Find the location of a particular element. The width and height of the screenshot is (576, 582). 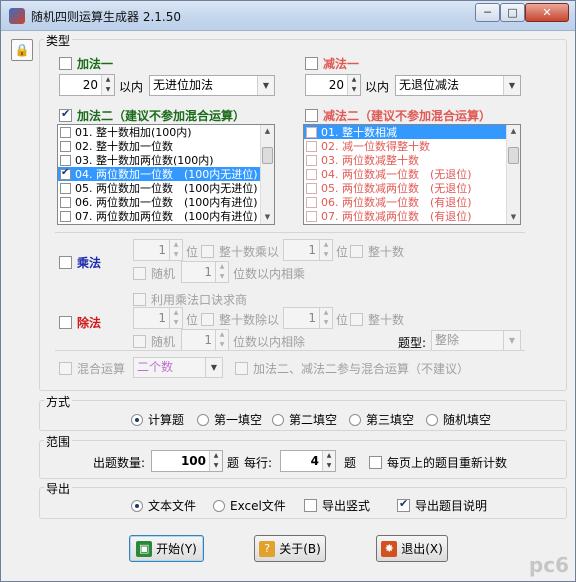

per-row-value: 4 is located at coordinates (301, 461).